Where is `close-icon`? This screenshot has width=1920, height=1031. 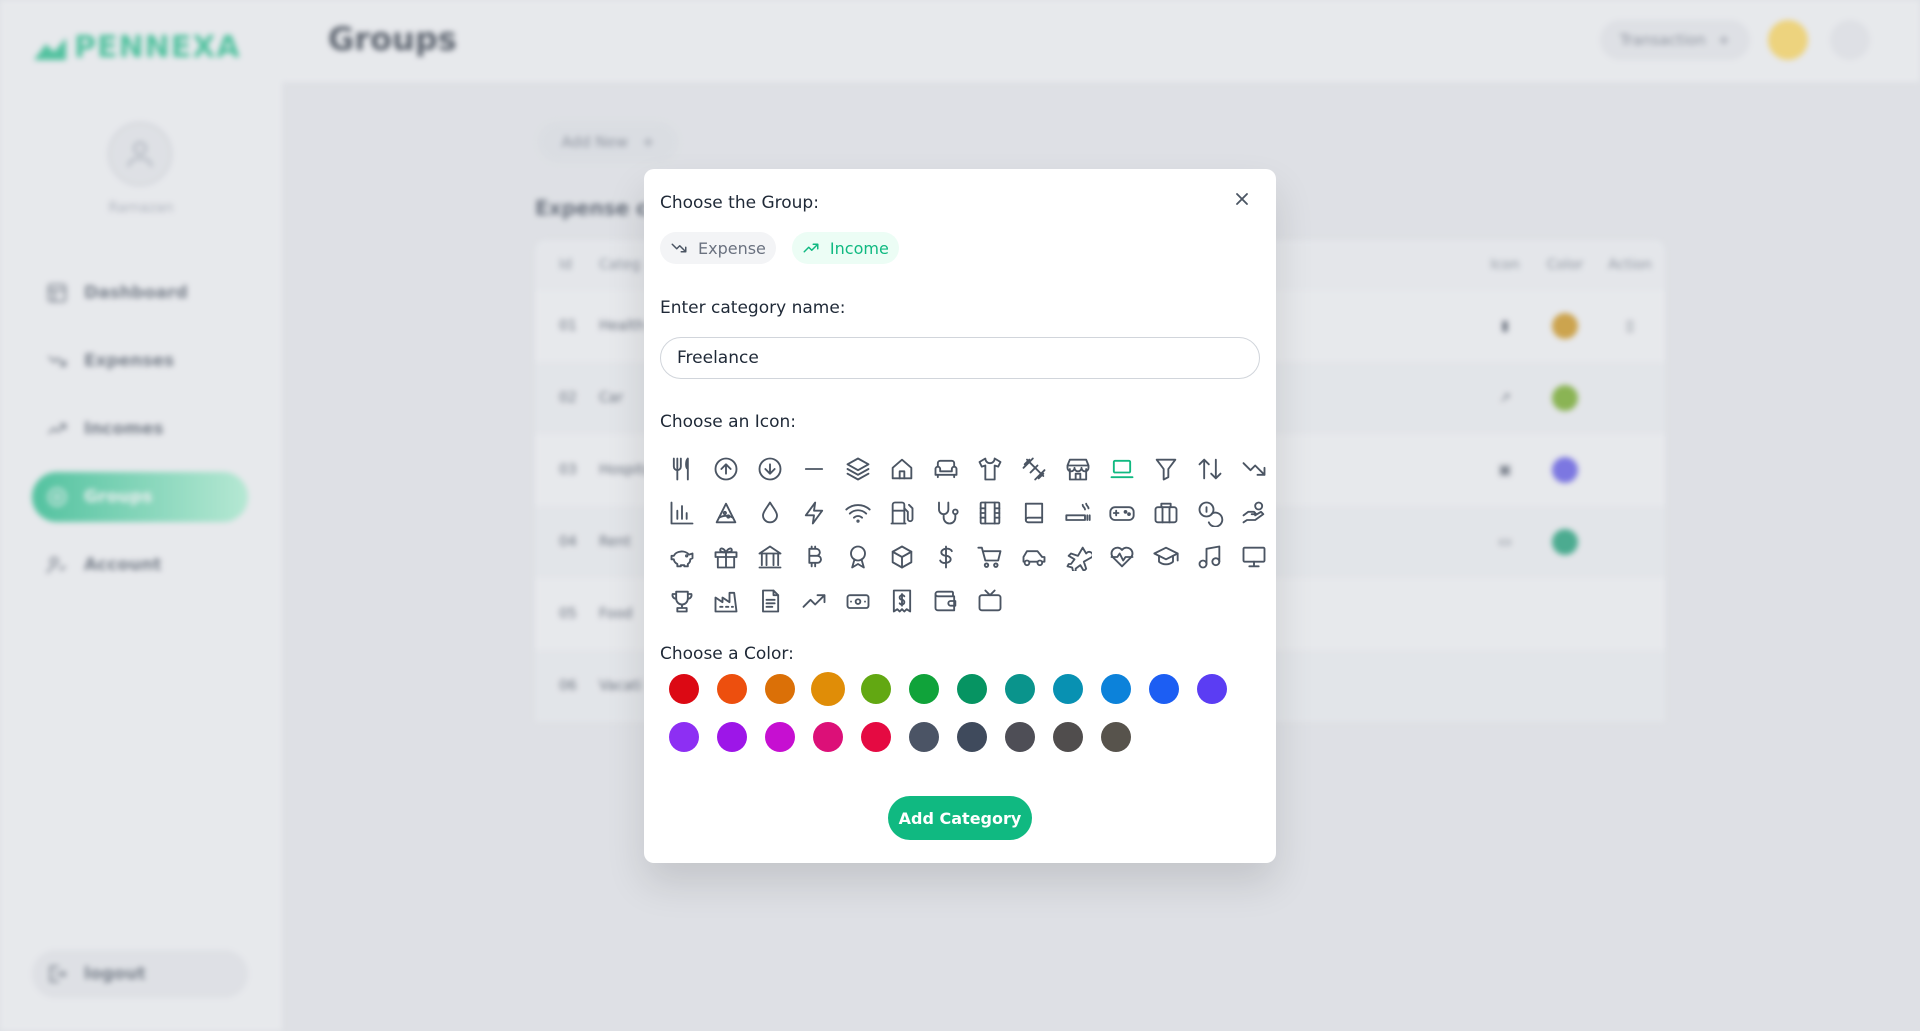 close-icon is located at coordinates (1242, 199).